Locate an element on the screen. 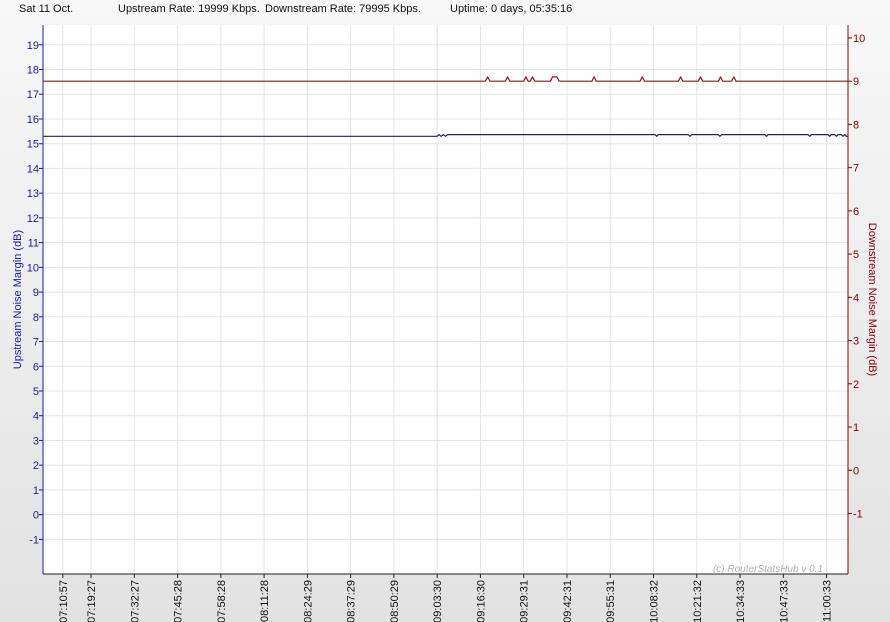 This screenshot has width=890, height=622. left-tick-label: 10 is located at coordinates (33, 268).